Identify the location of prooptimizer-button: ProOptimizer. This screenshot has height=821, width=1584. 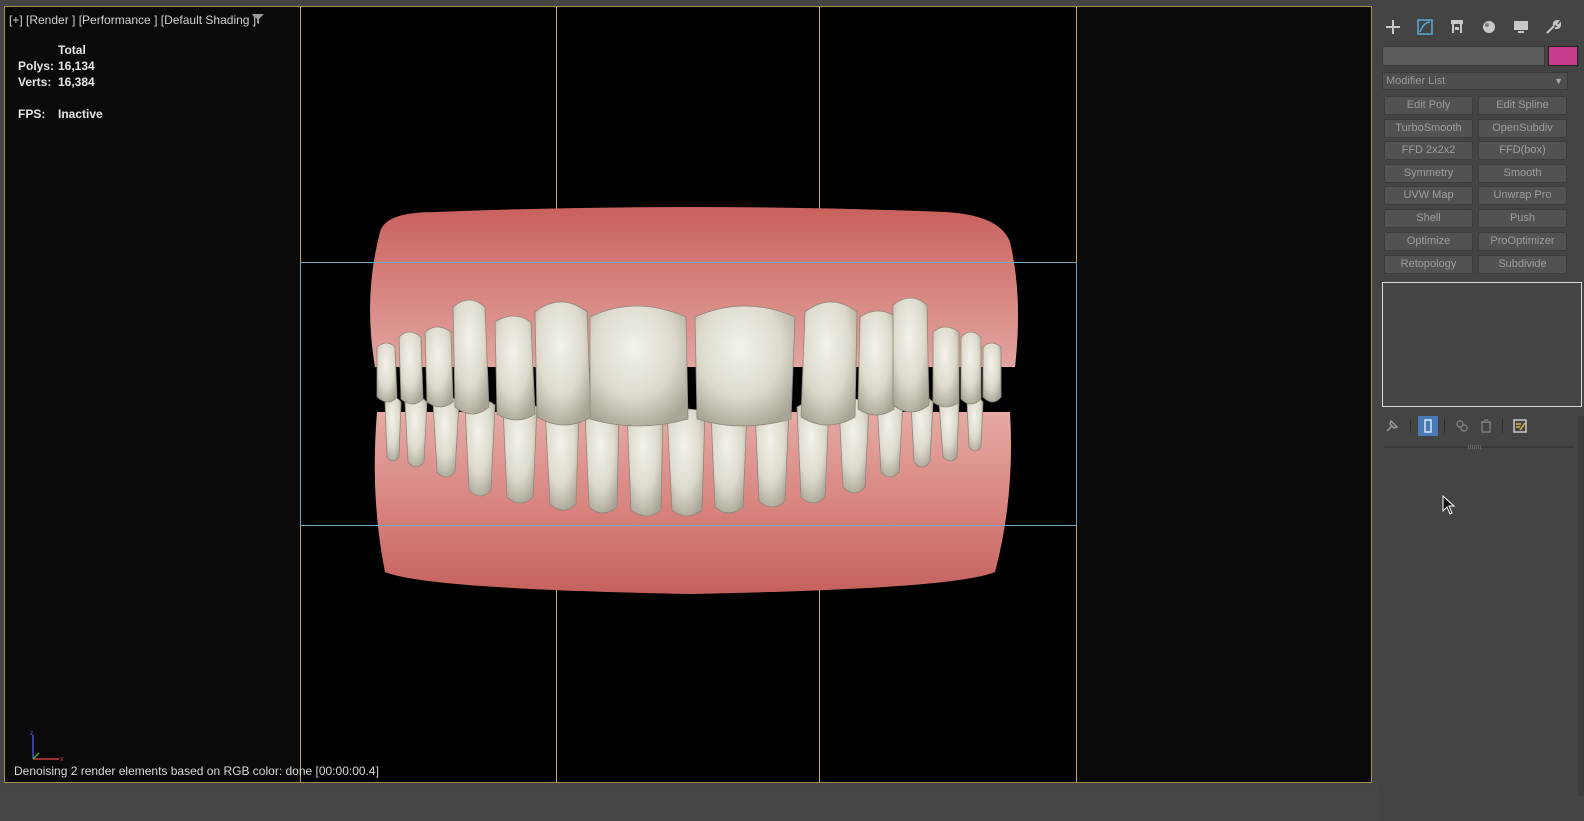
(1522, 241).